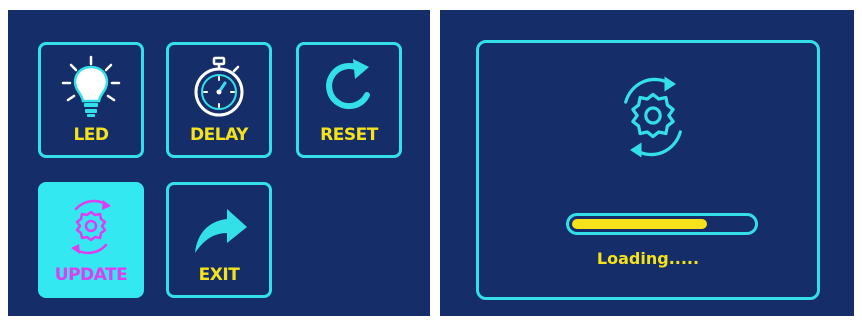 The height and width of the screenshot is (324, 862). What do you see at coordinates (219, 227) in the screenshot?
I see `exit-arrow-icon` at bounding box center [219, 227].